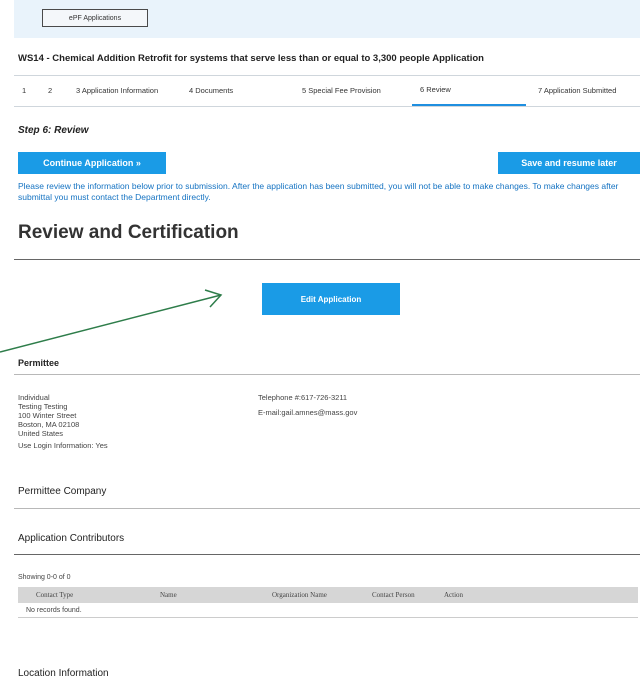  Describe the element at coordinates (211, 91) in the screenshot. I see `step-4: 4 Documents` at that location.